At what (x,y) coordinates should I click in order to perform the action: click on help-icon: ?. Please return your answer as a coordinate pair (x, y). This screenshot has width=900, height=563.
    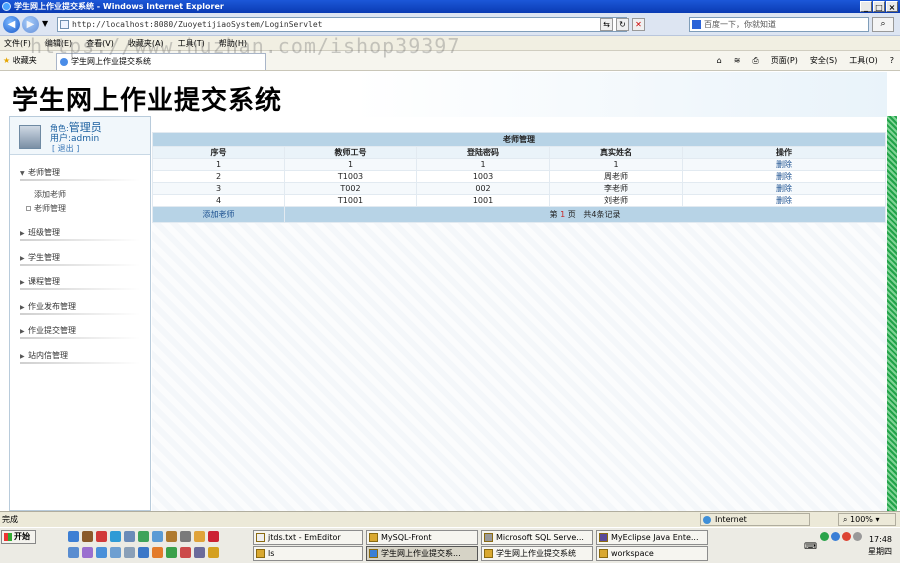
    Looking at the image, I should click on (892, 61).